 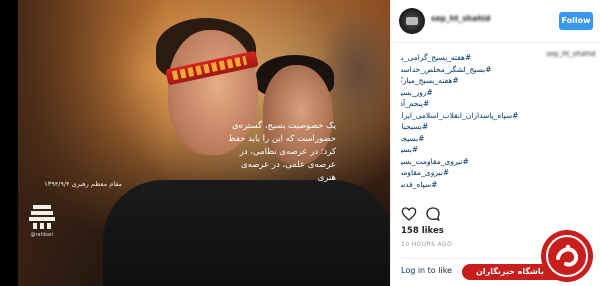 What do you see at coordinates (42, 235) in the screenshot?
I see `brand-caption: @rahbari` at bounding box center [42, 235].